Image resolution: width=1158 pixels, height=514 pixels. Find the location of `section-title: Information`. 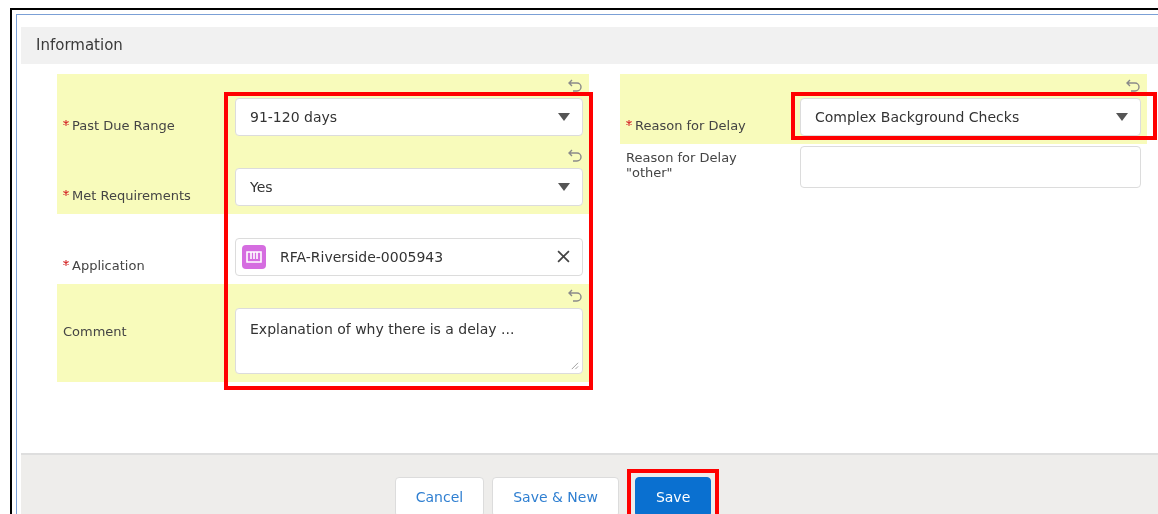

section-title: Information is located at coordinates (79, 45).